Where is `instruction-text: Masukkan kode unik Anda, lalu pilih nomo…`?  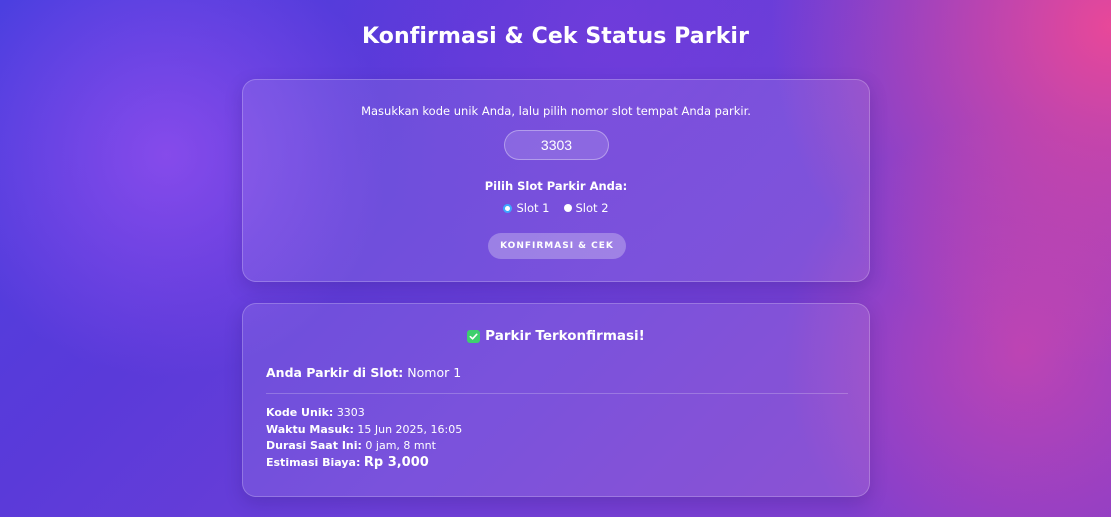 instruction-text: Masukkan kode unik Anda, lalu pilih nomo… is located at coordinates (556, 111).